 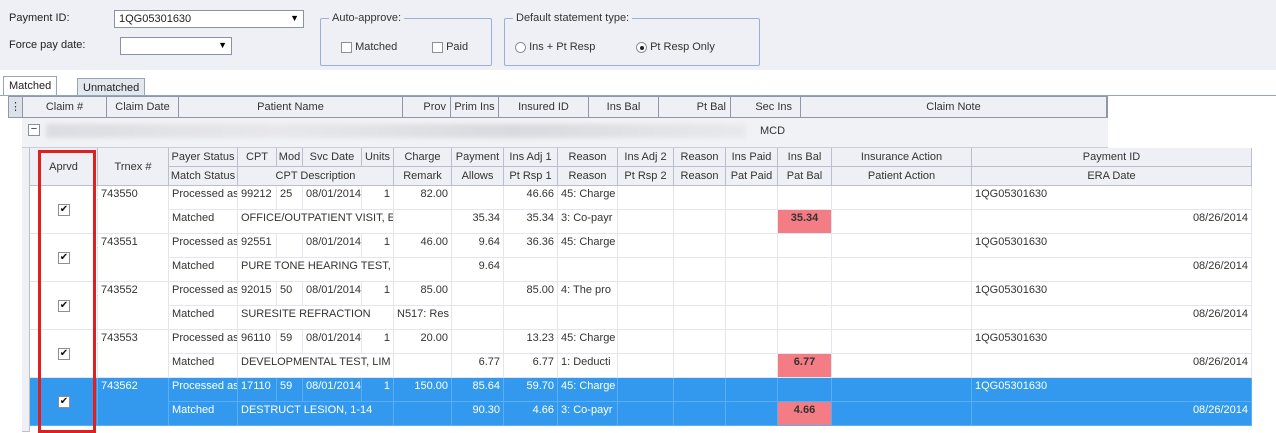 I want to click on col-claim-date: Claim Date, so click(x=143, y=107).